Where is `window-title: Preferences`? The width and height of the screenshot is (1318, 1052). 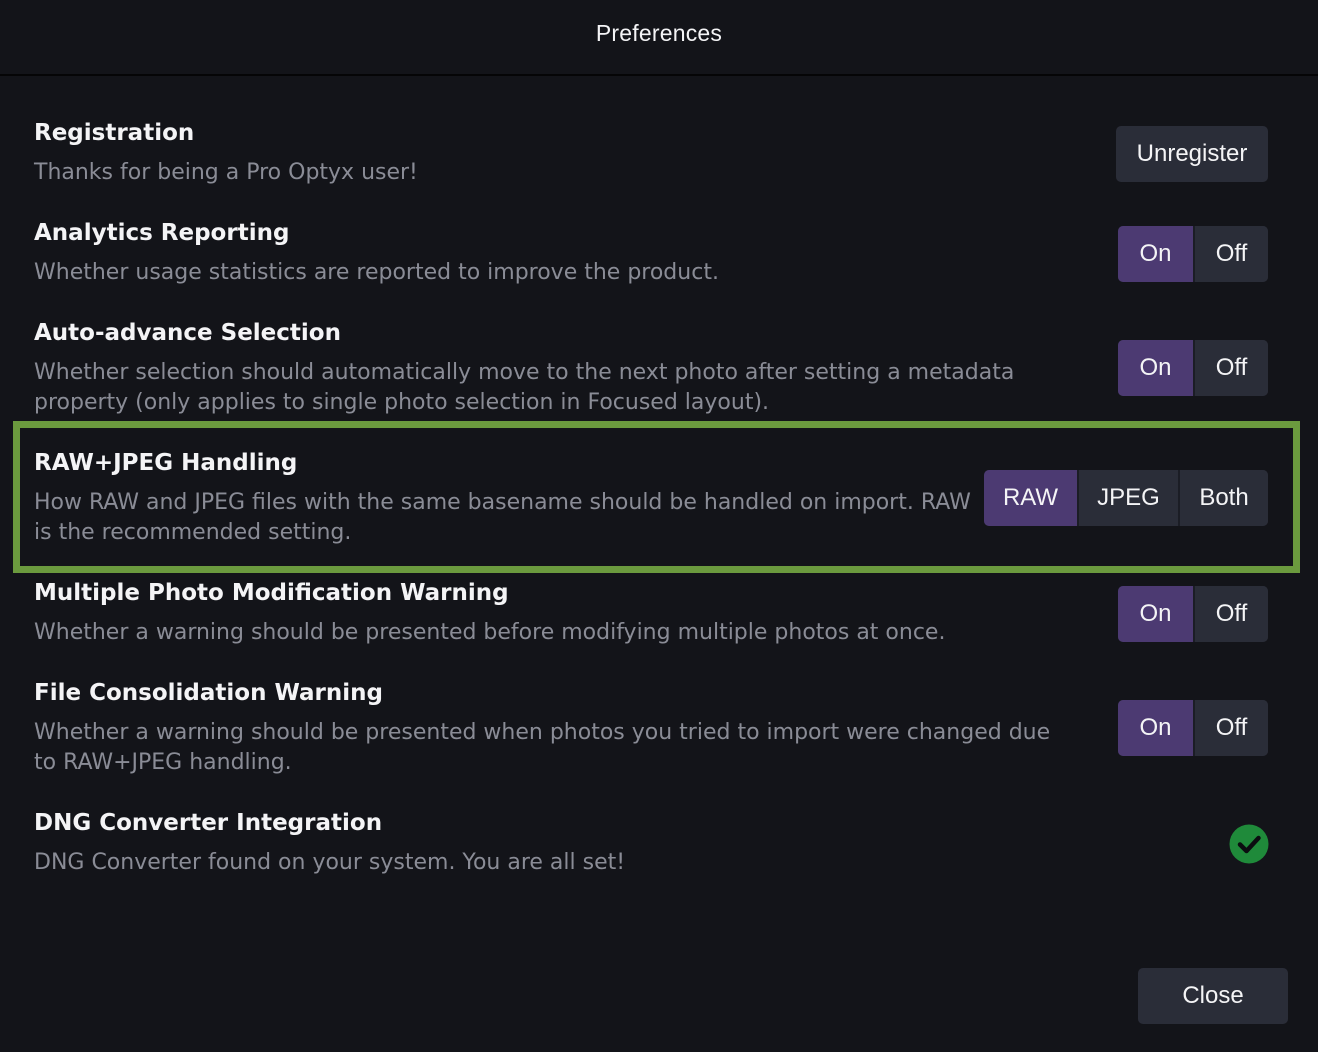
window-title: Preferences is located at coordinates (659, 32).